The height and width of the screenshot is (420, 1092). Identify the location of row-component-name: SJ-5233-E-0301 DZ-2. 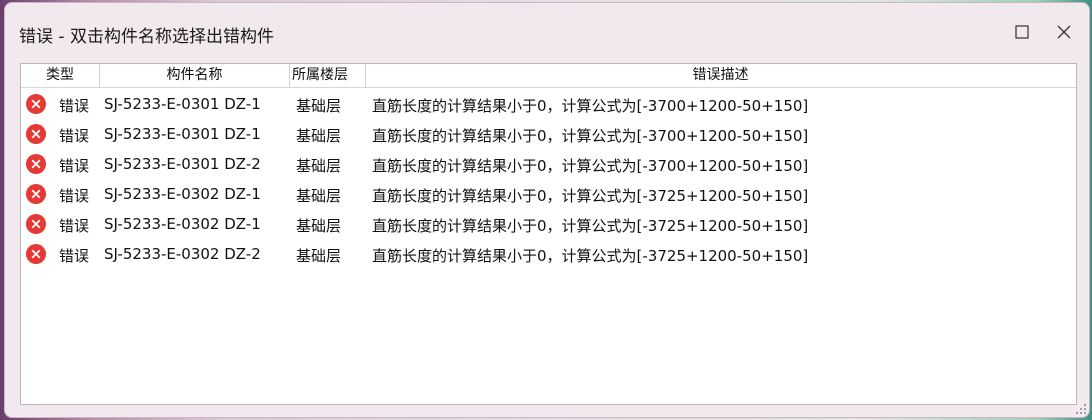
(182, 164).